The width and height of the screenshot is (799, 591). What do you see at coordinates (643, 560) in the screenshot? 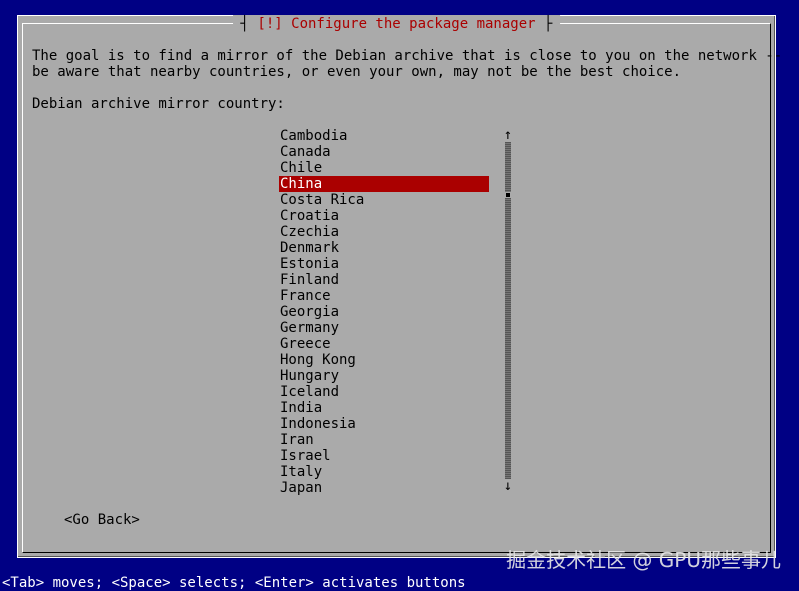
I see `watermark: 掘金技术社区 @ GPU那些事儿` at bounding box center [643, 560].